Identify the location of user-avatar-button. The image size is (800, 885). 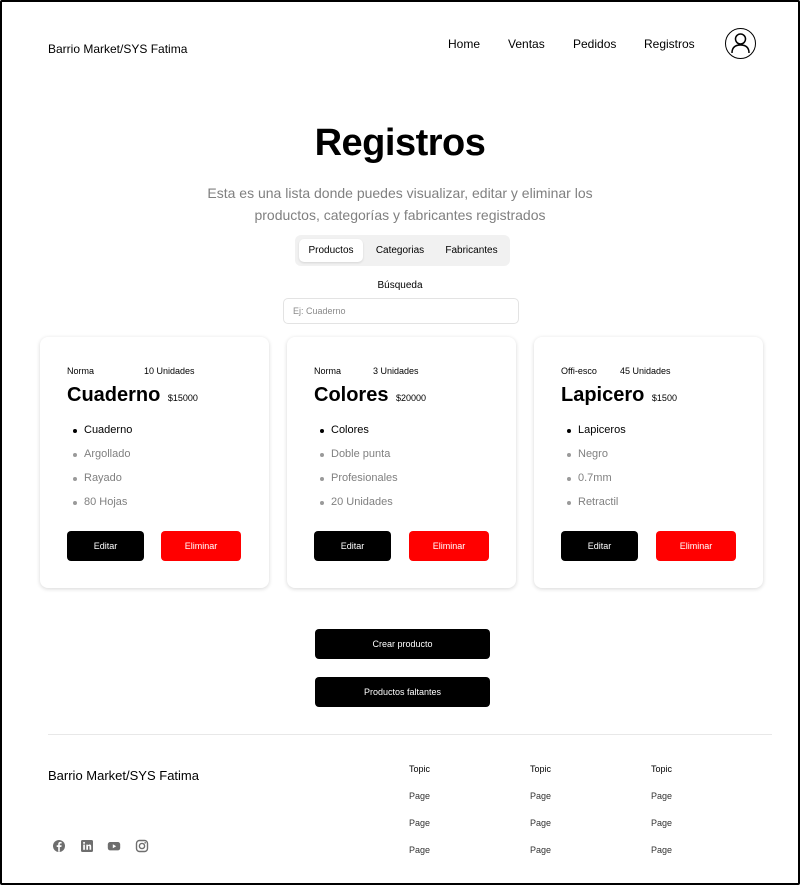
(740, 43).